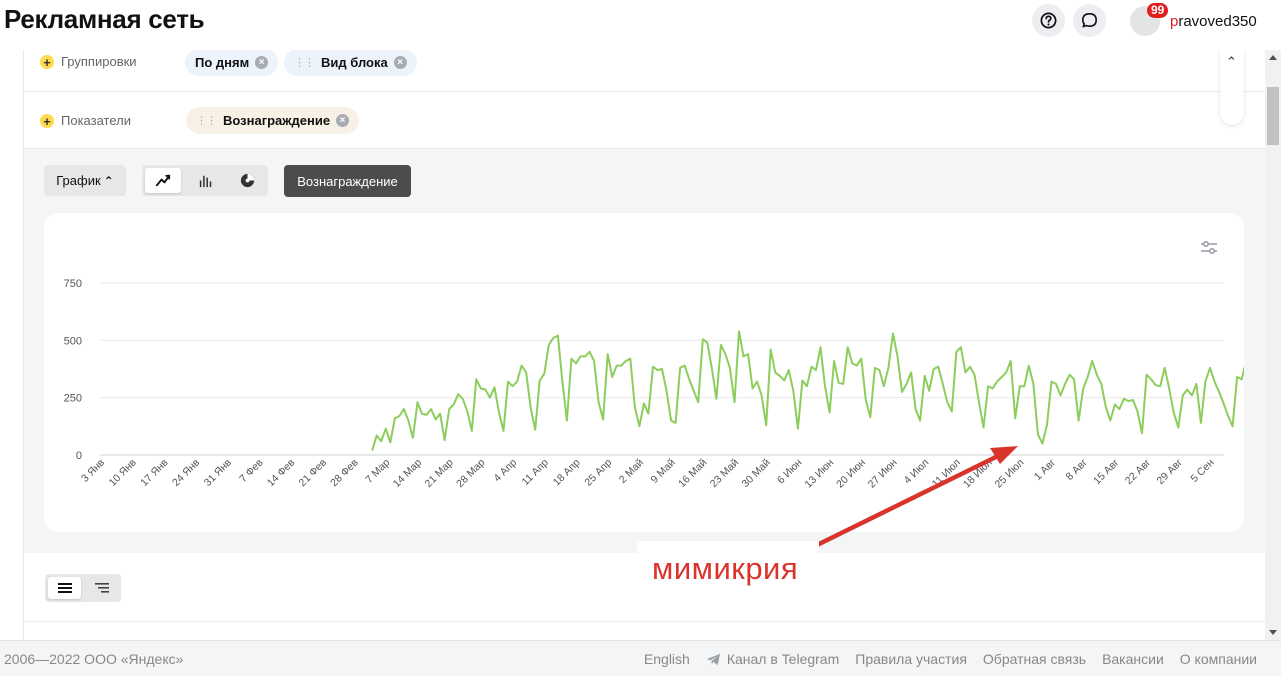 The height and width of the screenshot is (676, 1281). I want to click on footer-link-feedback: Обратная связь, so click(1034, 659).